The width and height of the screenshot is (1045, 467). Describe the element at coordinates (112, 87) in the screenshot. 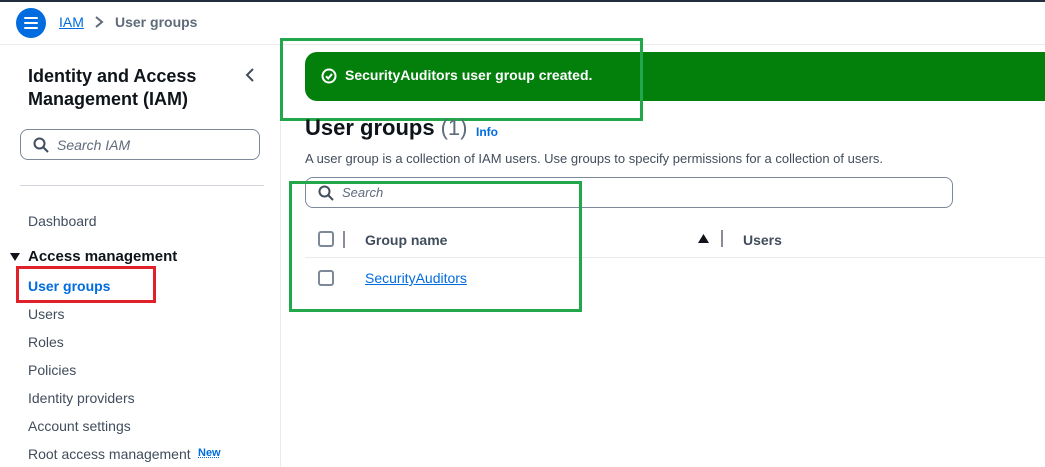

I see `sidebar-title: Identity and Access Management (IAM)` at that location.